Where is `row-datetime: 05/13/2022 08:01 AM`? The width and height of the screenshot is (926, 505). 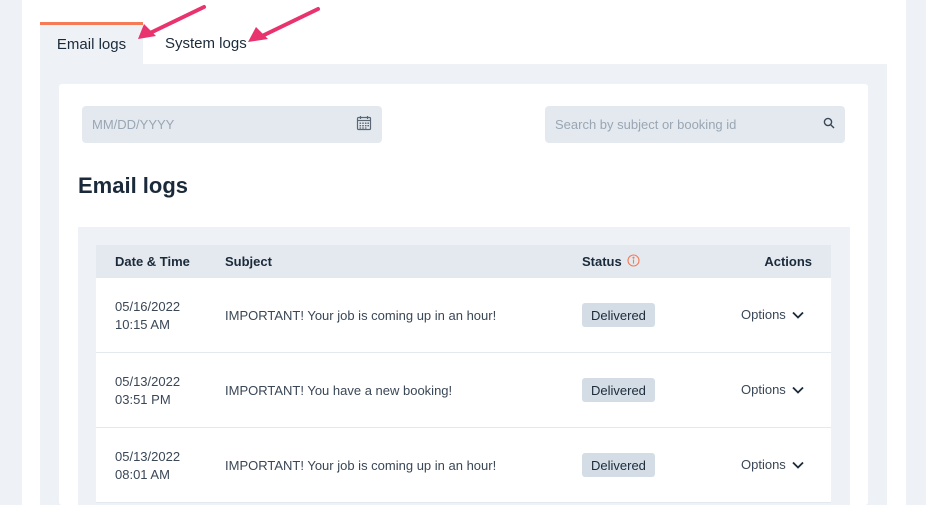 row-datetime: 05/13/2022 08:01 AM is located at coordinates (147, 466).